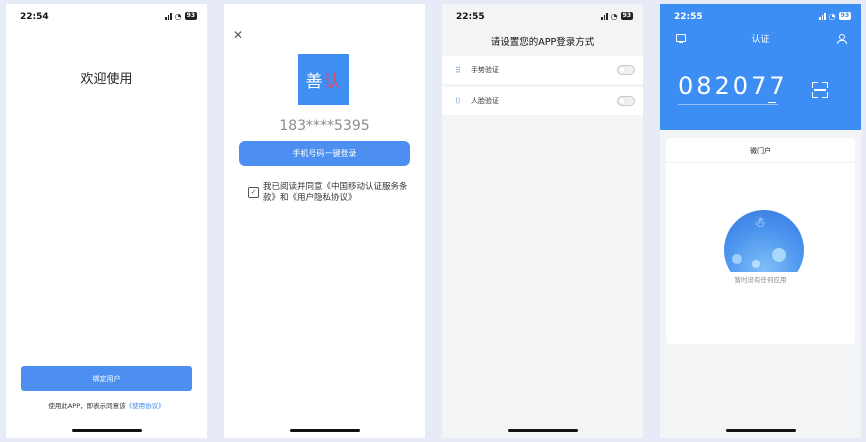 This screenshot has height=442, width=866. What do you see at coordinates (324, 153) in the screenshot?
I see `one-tap-login-button: 手机号码一键登录` at bounding box center [324, 153].